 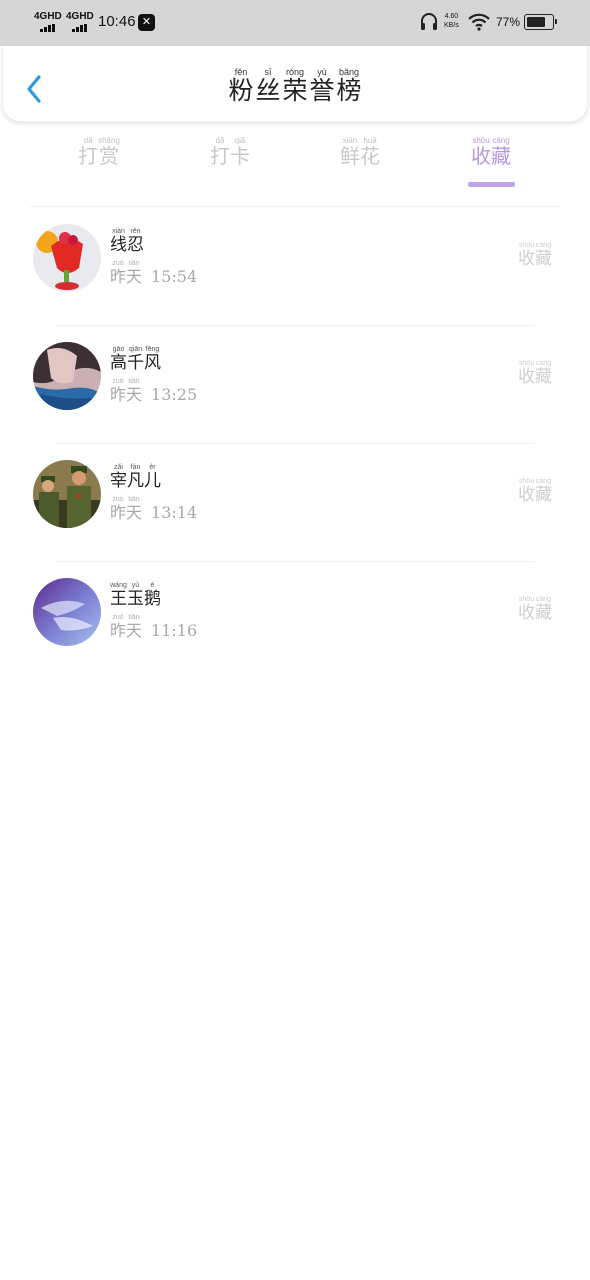 I want to click on tab-label-pinyin: huā, so click(x=370, y=140).